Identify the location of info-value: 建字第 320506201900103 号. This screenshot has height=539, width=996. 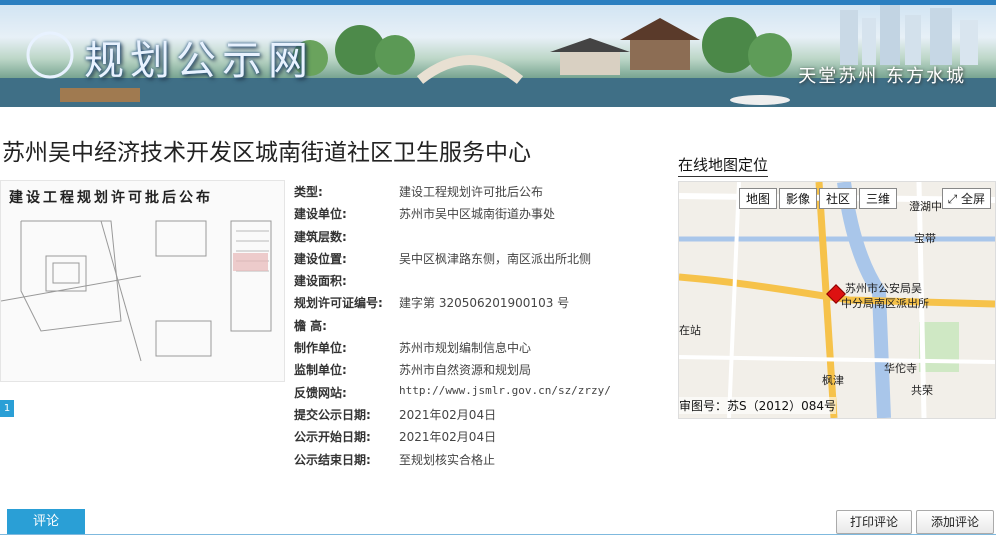
(484, 303).